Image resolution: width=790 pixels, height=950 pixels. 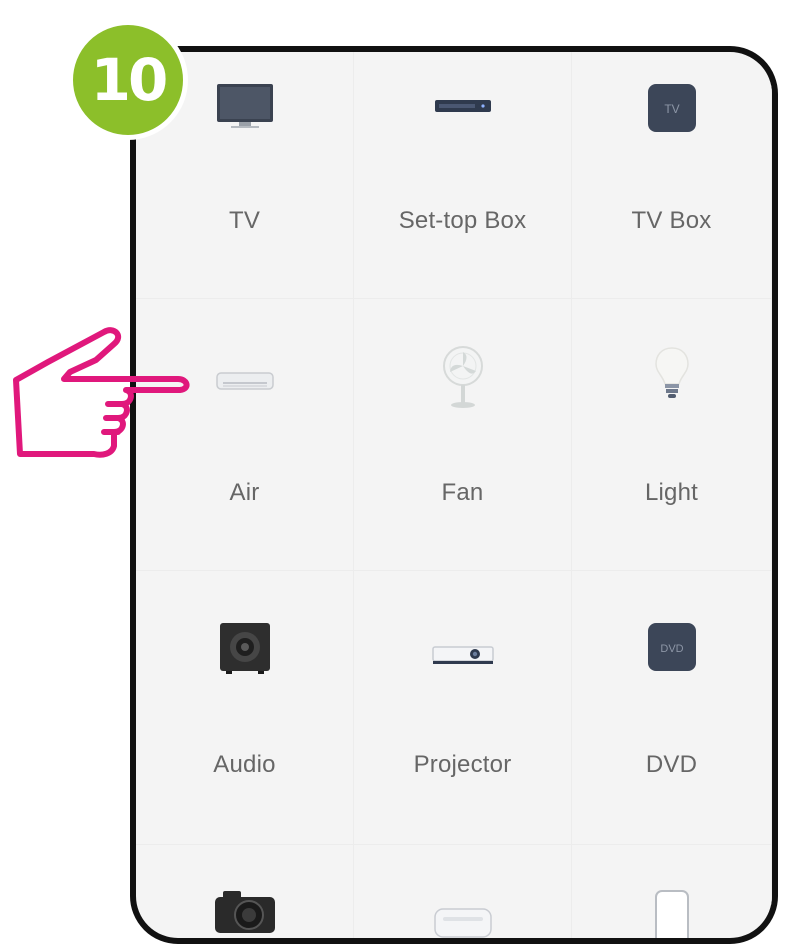 I want to click on device-tile-camera, so click(x=245, y=891).